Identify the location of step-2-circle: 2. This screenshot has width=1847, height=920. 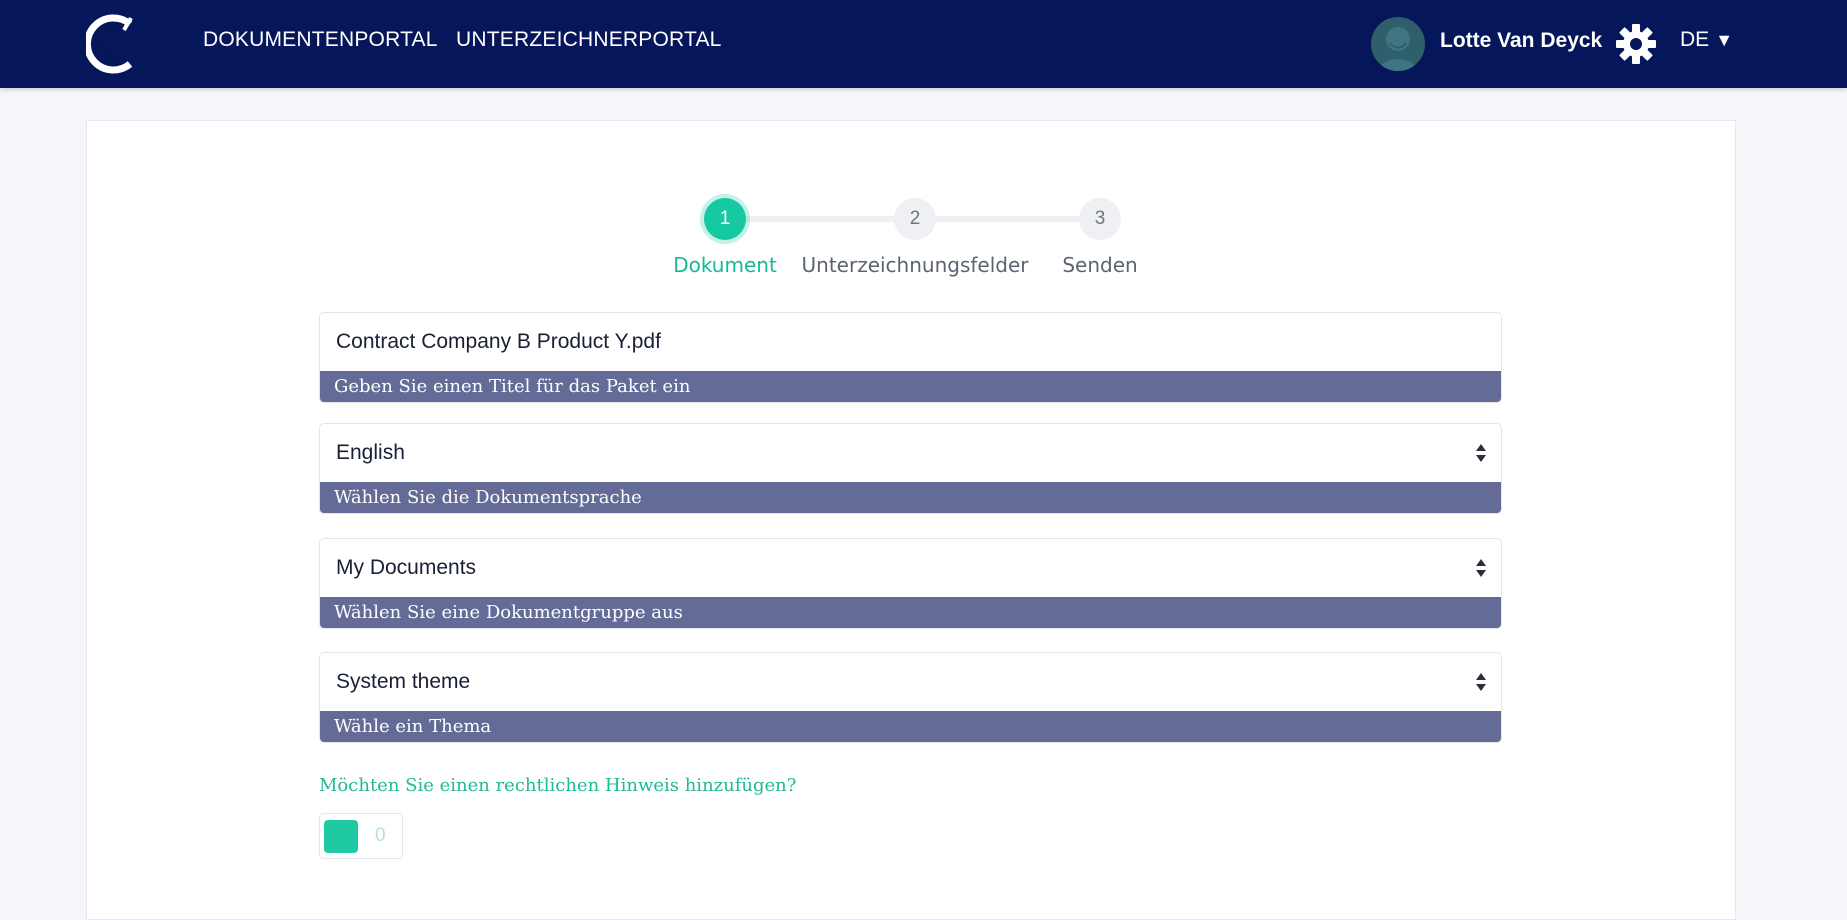
(915, 219).